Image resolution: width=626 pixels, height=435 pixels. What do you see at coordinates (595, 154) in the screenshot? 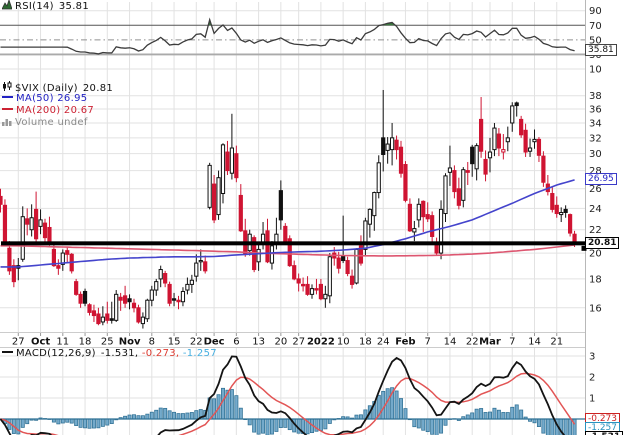
I see `svg-text: 30` at bounding box center [595, 154].